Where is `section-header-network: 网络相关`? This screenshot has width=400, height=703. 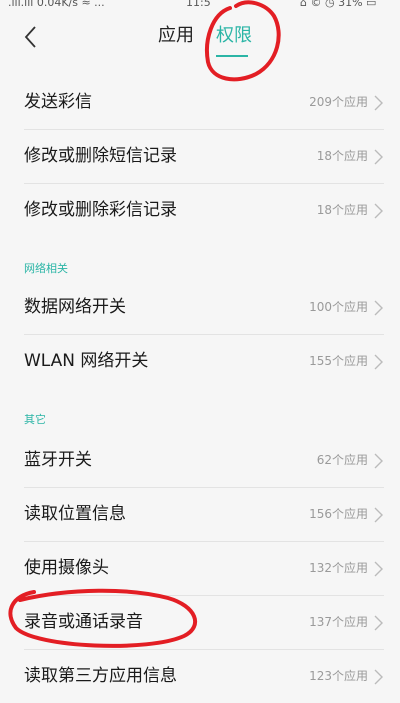 section-header-network: 网络相关 is located at coordinates (46, 268).